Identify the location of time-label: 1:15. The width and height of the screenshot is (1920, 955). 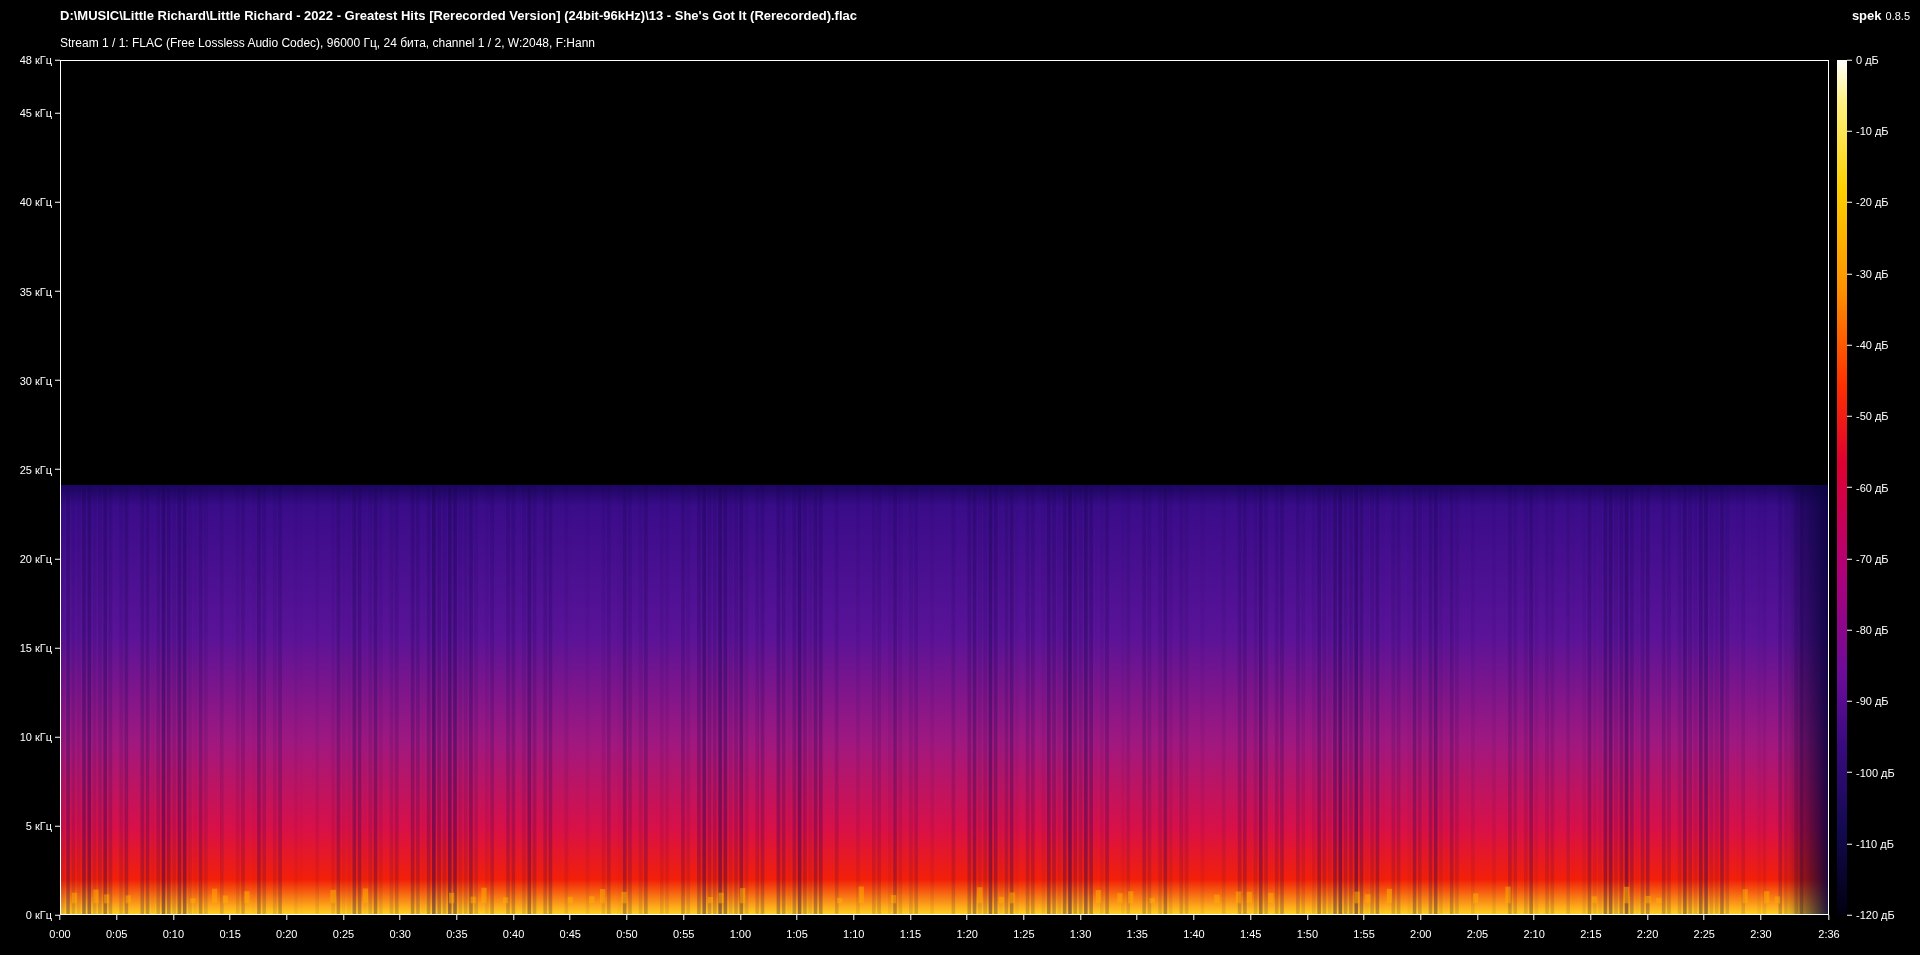
(910, 934).